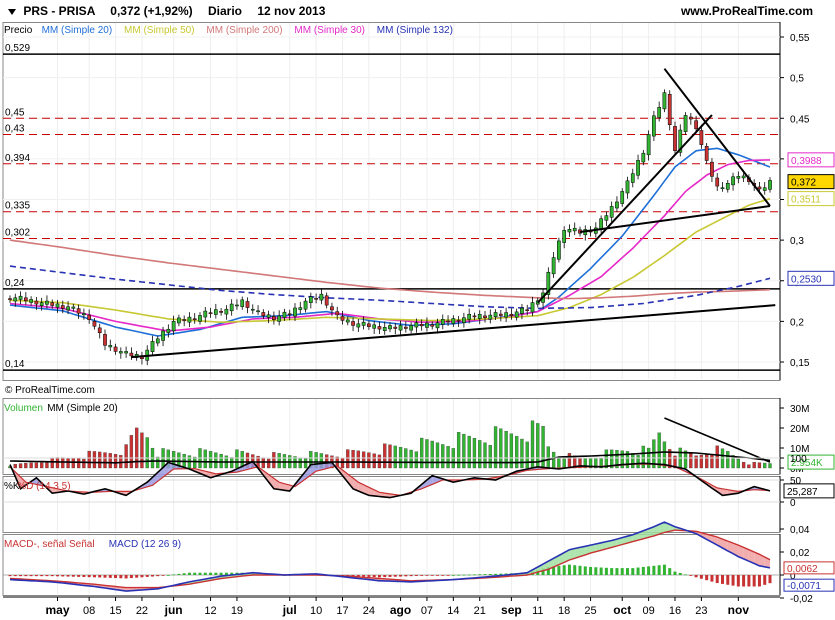 This screenshot has height=620, width=835. I want to click on x-tick-label: 23, so click(701, 611).